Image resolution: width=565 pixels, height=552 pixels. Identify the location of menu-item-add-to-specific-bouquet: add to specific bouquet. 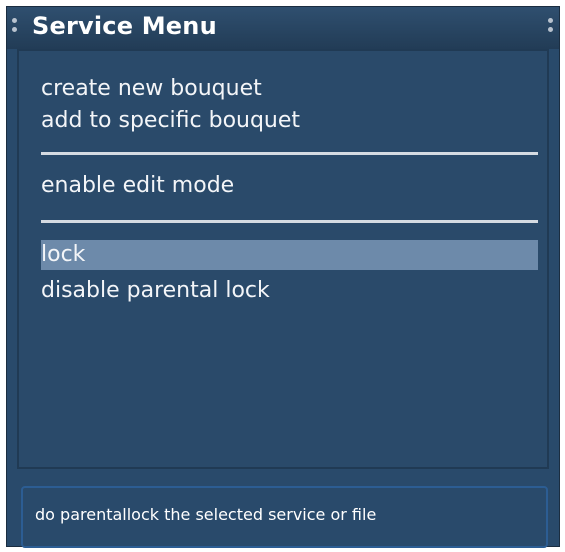
(170, 121).